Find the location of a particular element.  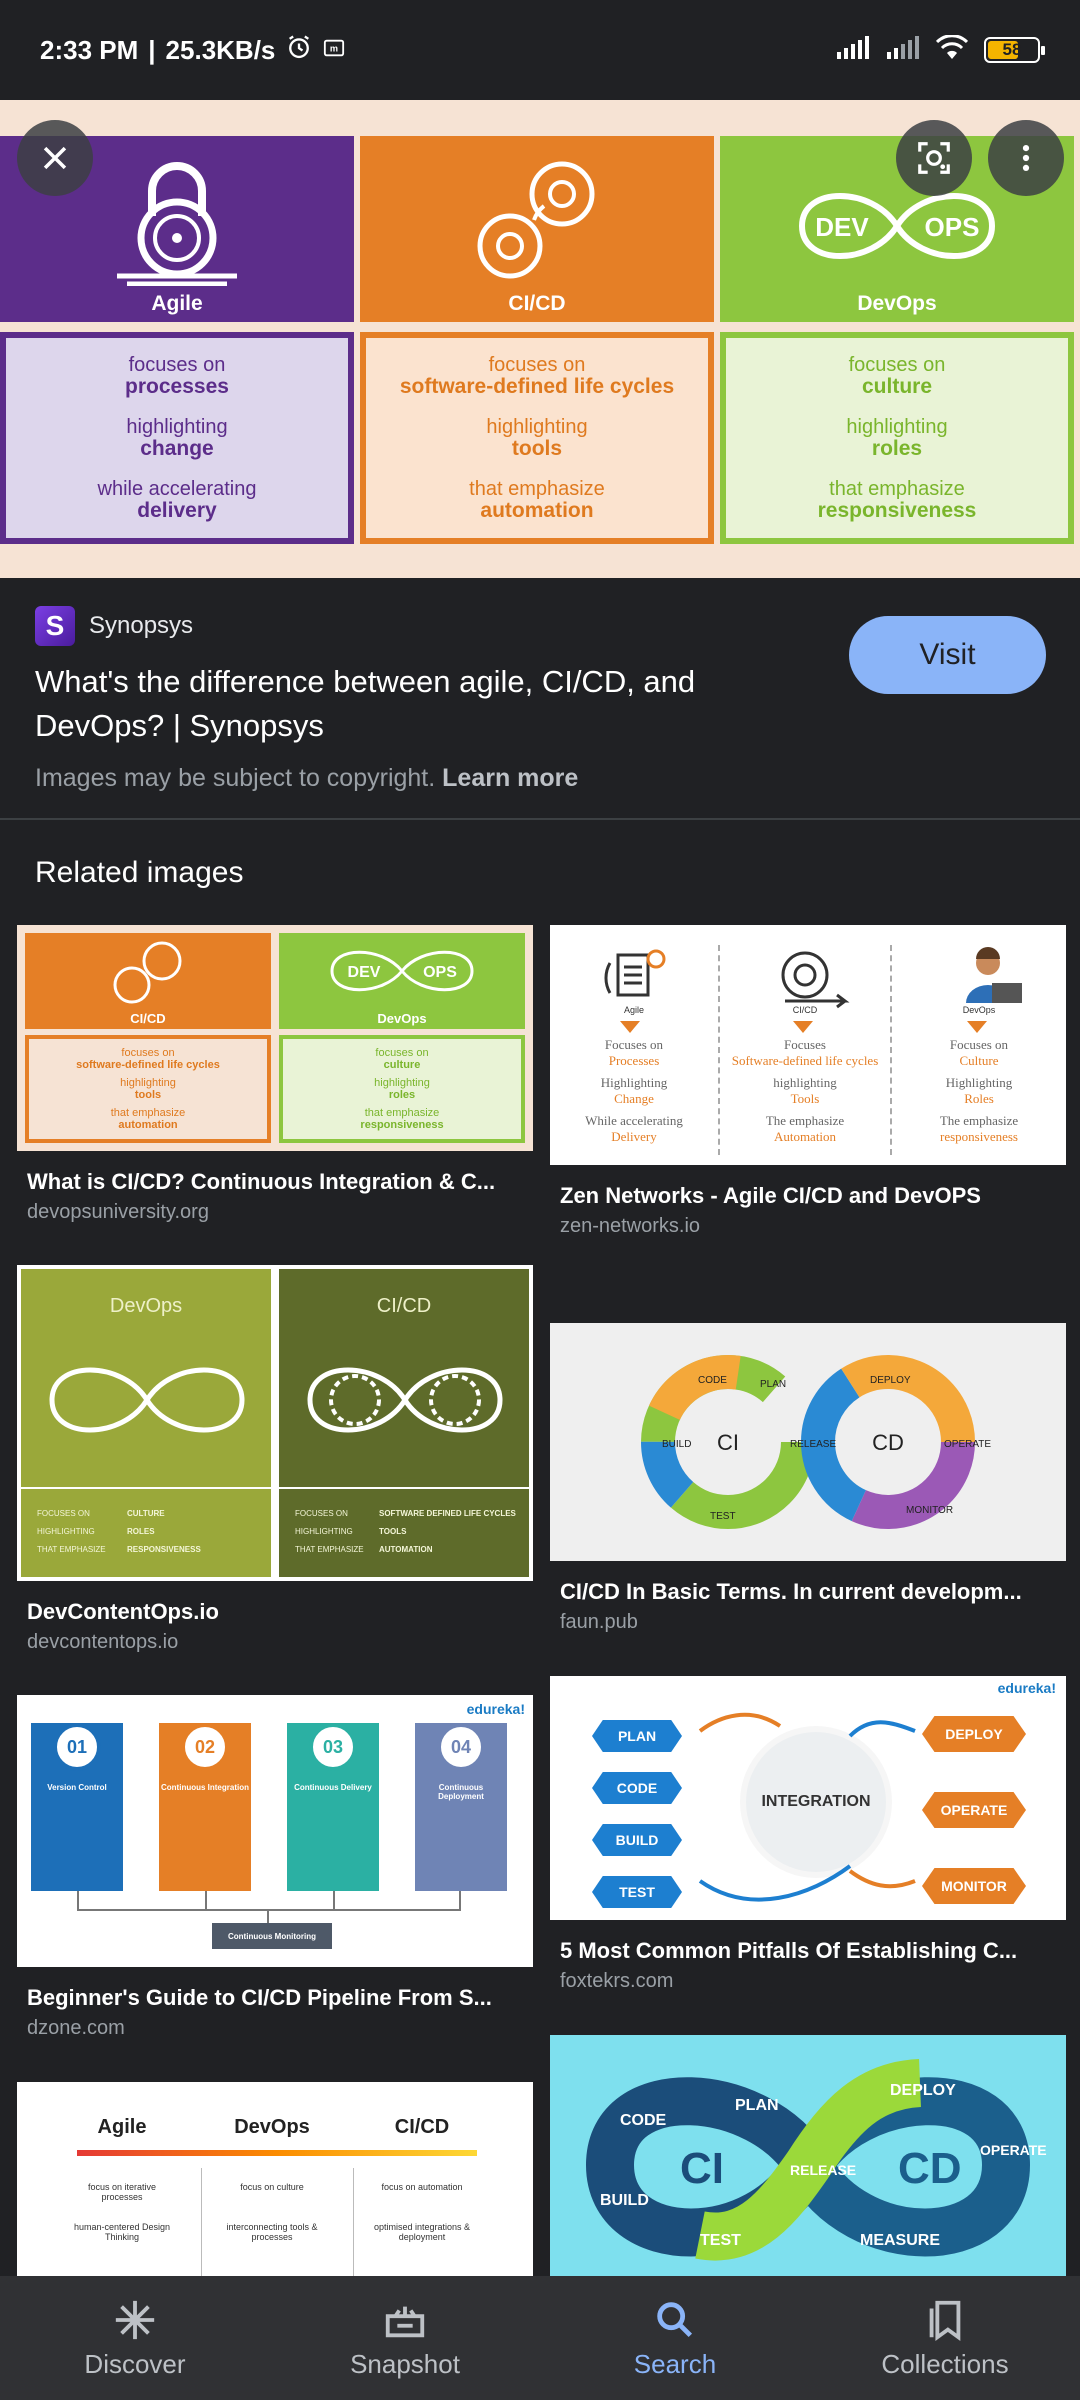

nav-discover: Discover is located at coordinates (135, 2338).